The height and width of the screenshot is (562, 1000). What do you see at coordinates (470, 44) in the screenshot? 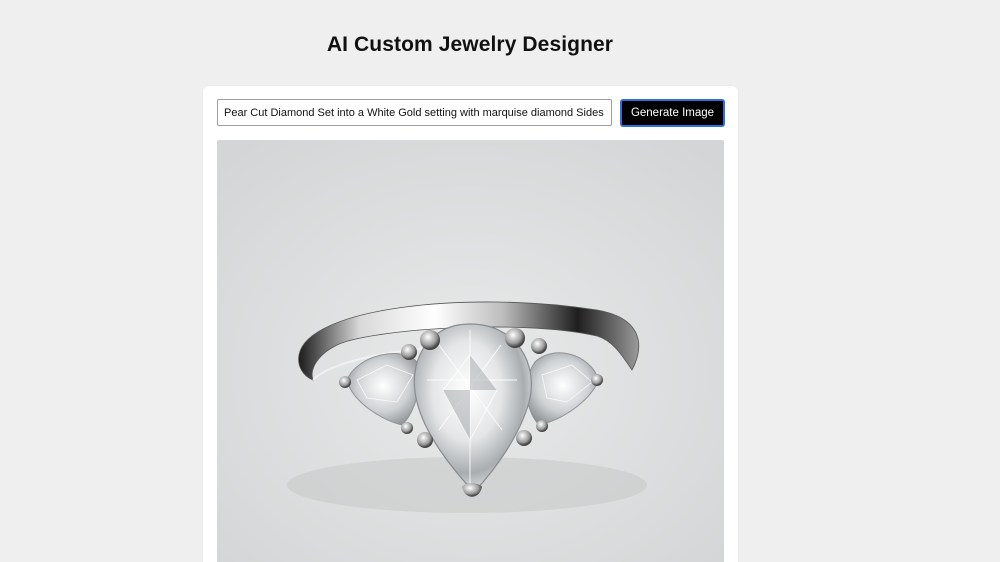
I see `page-title: AI Custom Jewelry Designer` at bounding box center [470, 44].